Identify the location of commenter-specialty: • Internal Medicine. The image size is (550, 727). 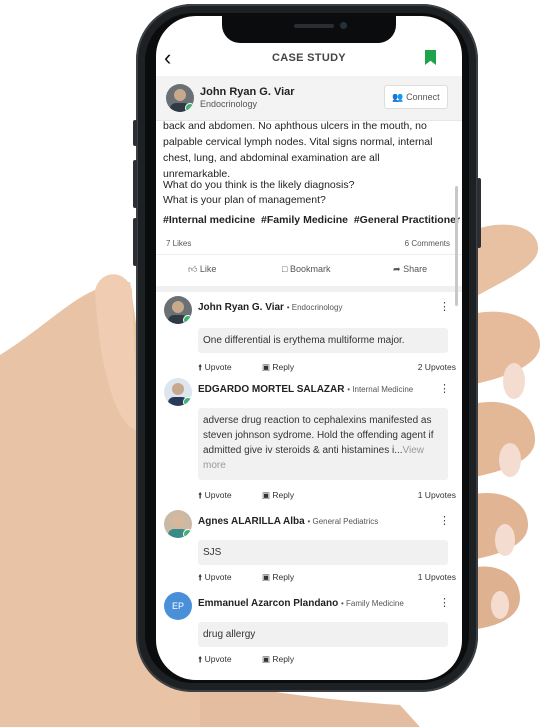
(380, 389).